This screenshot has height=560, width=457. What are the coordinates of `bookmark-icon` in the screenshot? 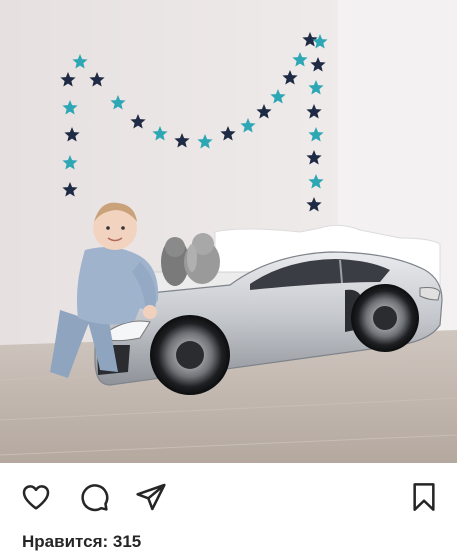 It's located at (424, 497).